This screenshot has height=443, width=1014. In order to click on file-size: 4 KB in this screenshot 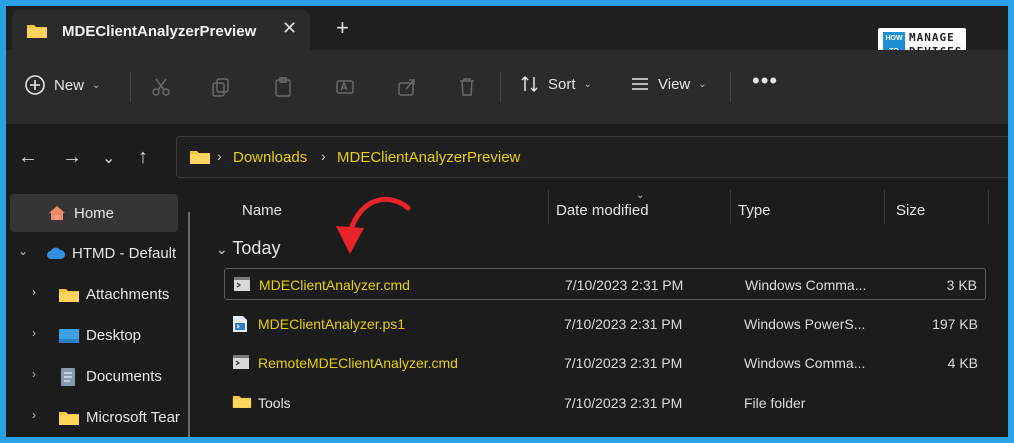, I will do `click(962, 363)`.